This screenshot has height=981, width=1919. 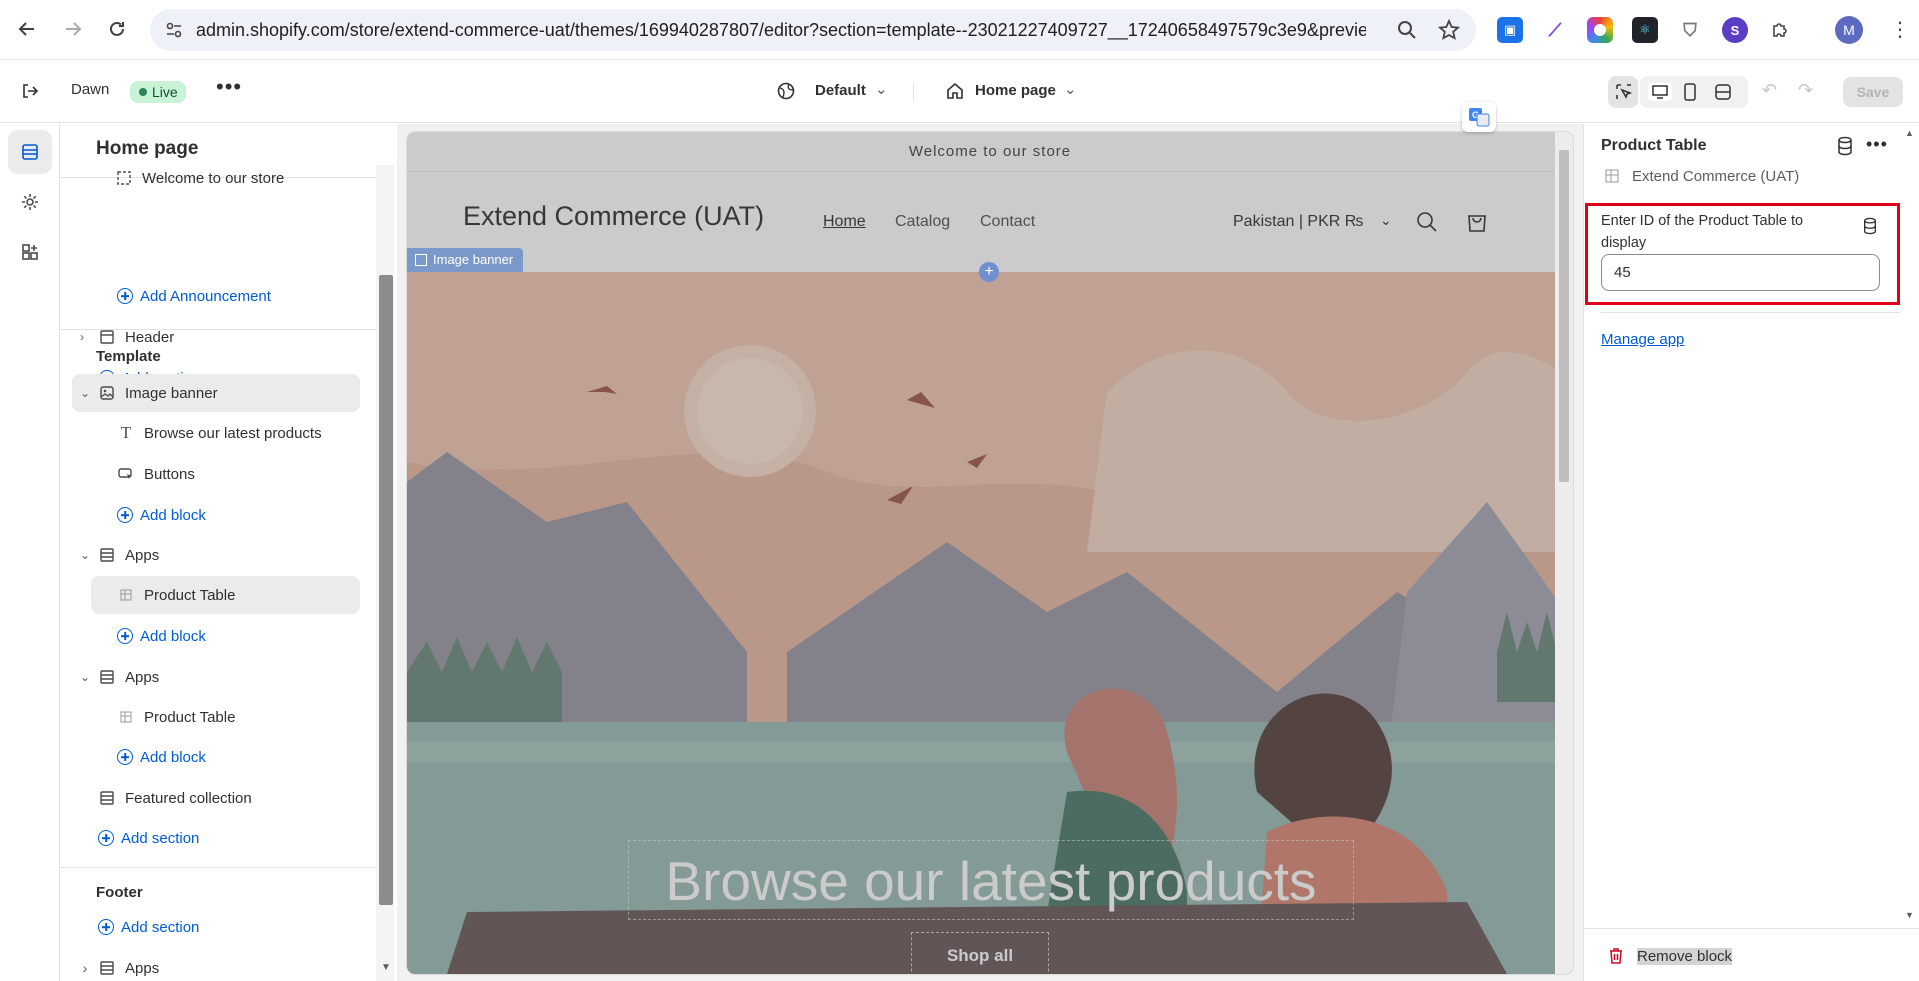 What do you see at coordinates (1870, 228) in the screenshot?
I see `dynamic-source-icon` at bounding box center [1870, 228].